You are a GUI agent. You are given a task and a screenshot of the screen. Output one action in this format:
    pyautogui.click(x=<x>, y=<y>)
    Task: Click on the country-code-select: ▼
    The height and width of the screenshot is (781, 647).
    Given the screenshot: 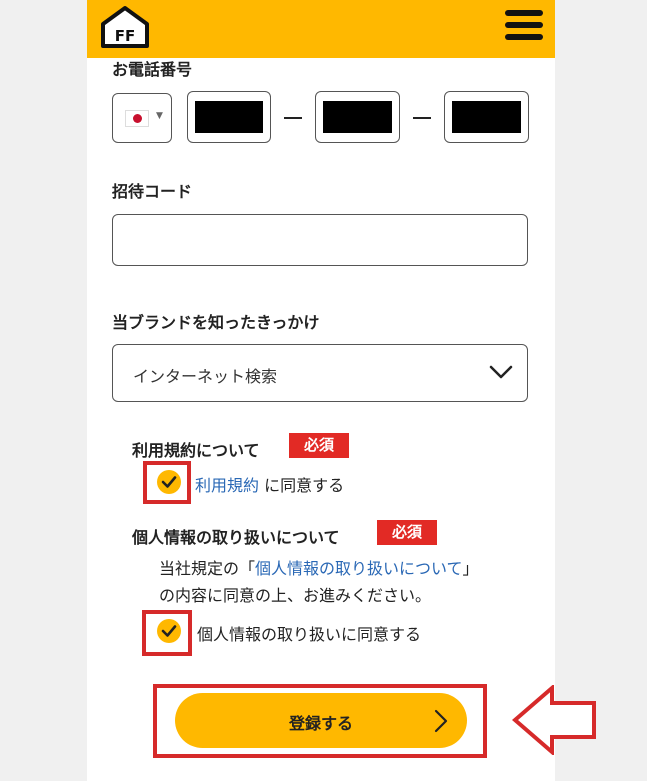 What is the action you would take?
    pyautogui.click(x=142, y=118)
    